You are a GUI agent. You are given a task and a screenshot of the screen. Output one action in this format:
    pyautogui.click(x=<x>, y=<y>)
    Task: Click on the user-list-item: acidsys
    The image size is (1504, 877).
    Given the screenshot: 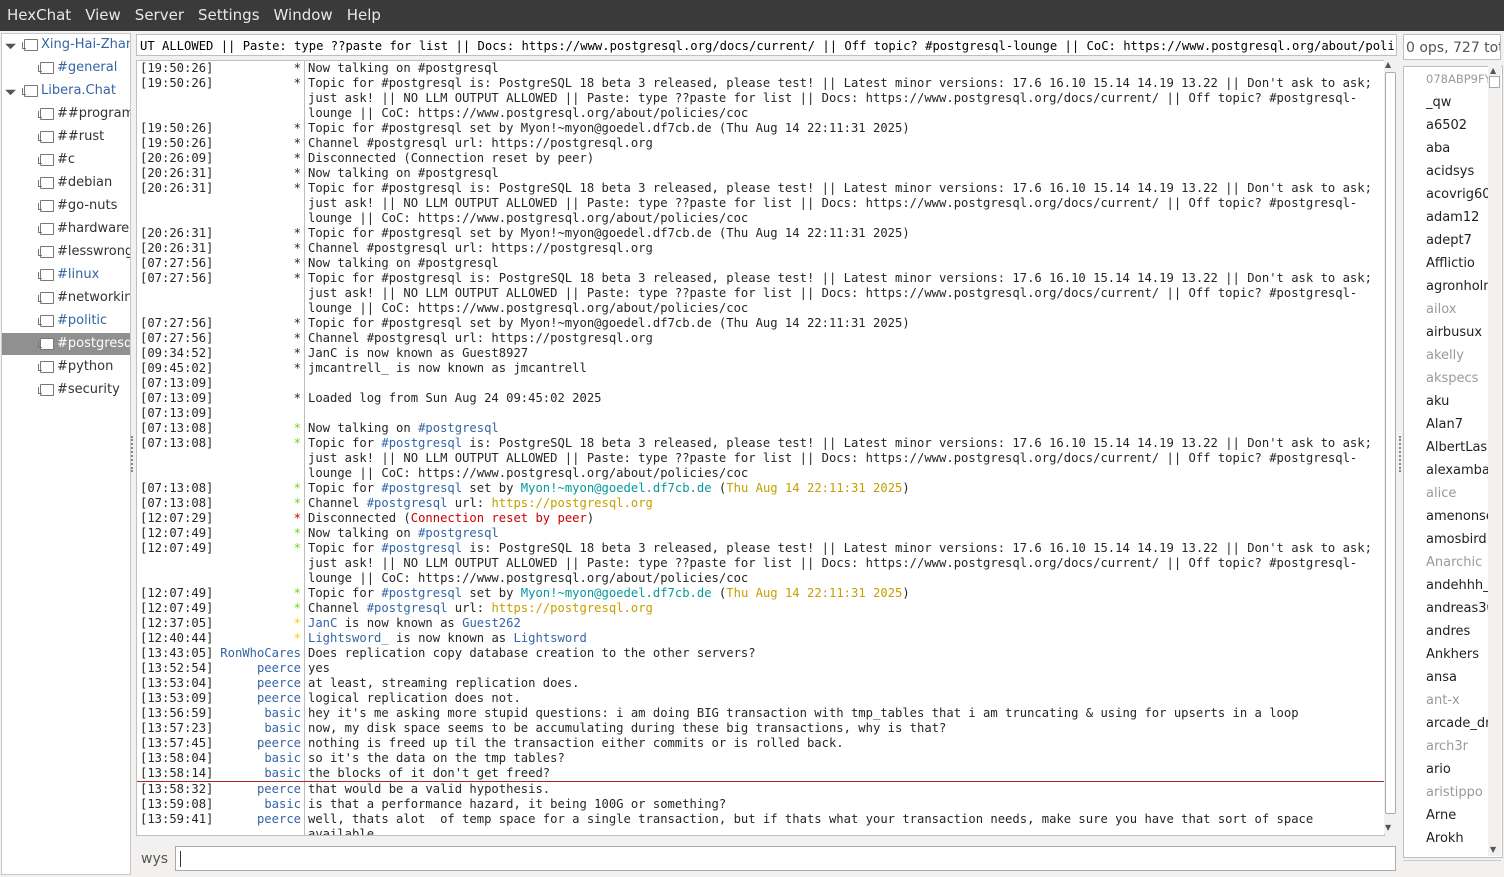 What is the action you would take?
    pyautogui.click(x=1458, y=171)
    